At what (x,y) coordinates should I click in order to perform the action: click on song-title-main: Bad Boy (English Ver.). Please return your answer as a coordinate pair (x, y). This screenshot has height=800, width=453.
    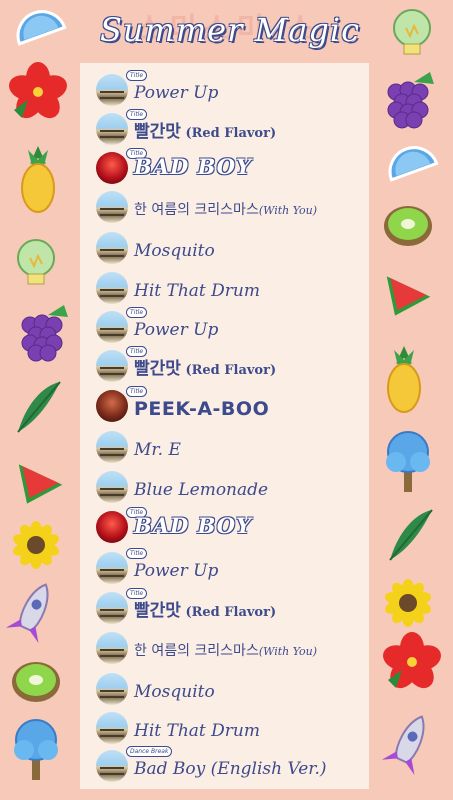
    Looking at the image, I should click on (230, 769).